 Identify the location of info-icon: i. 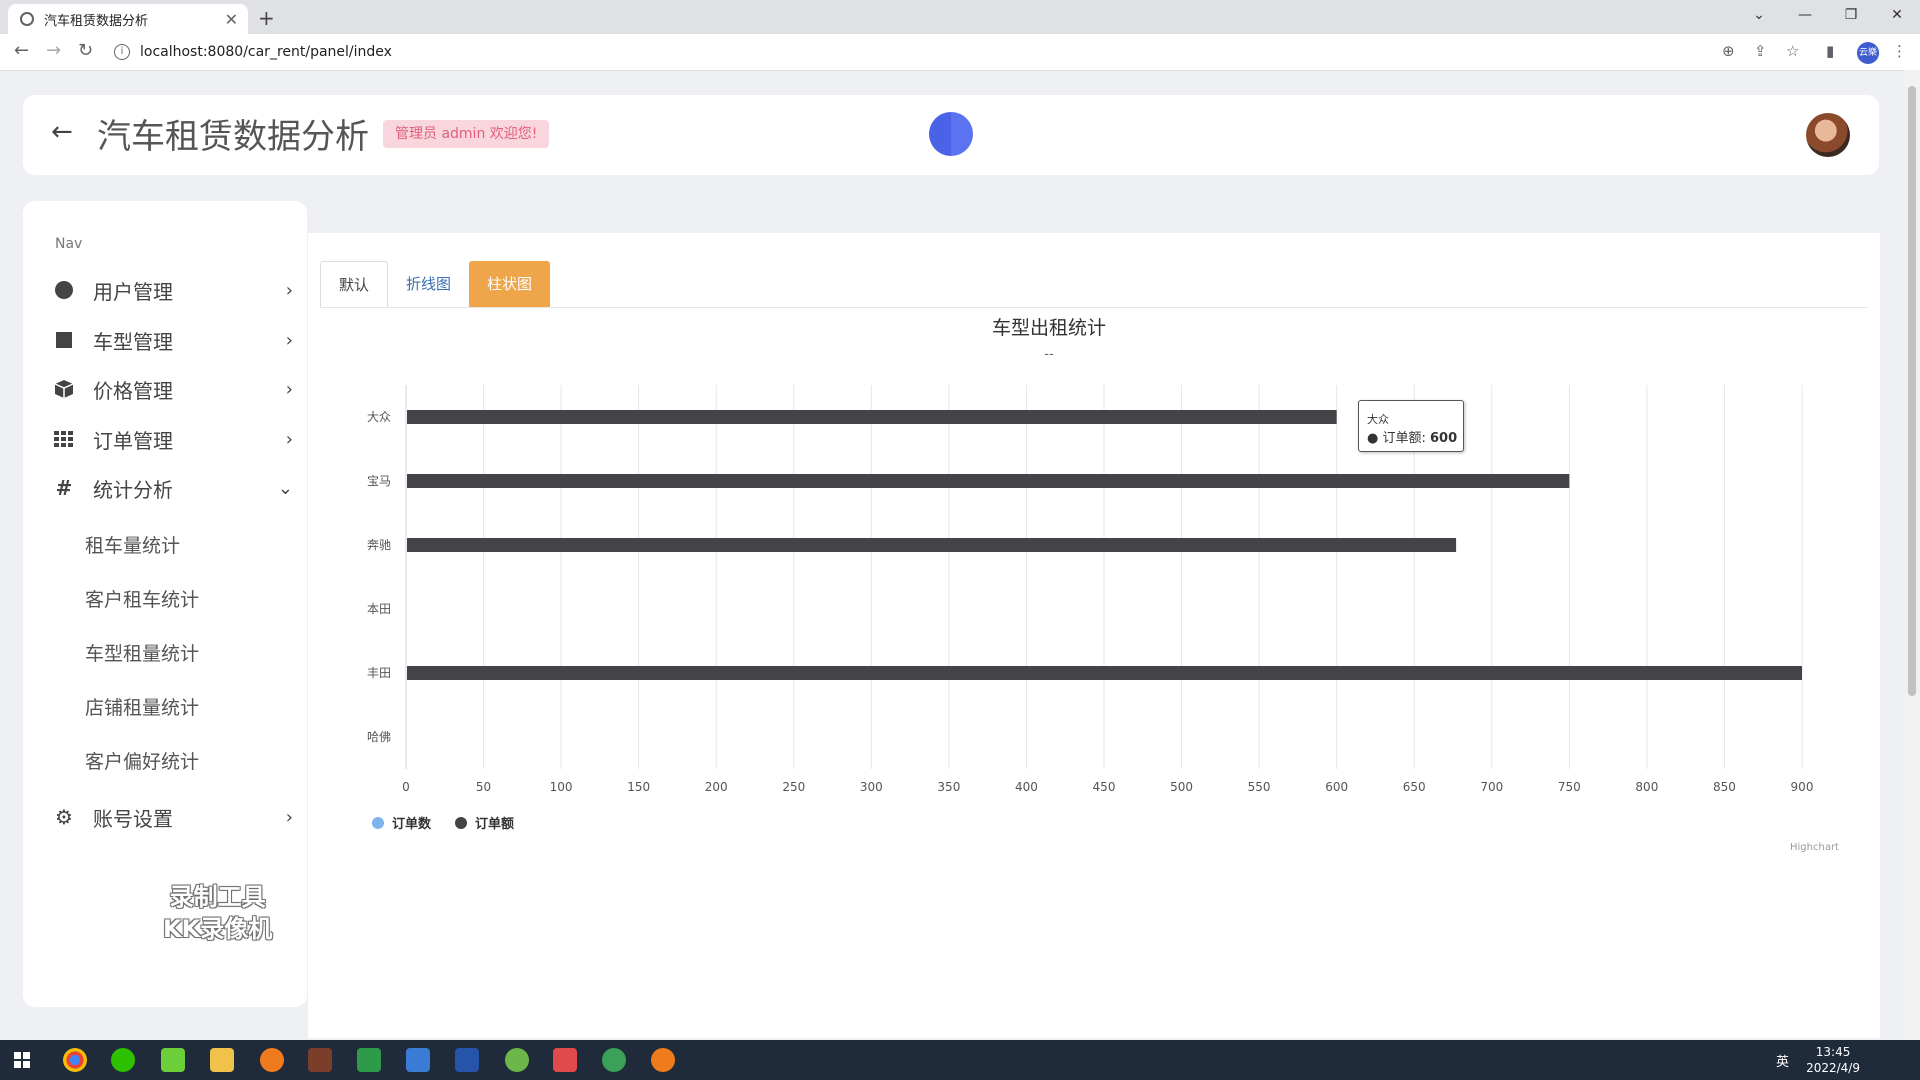
(122, 52).